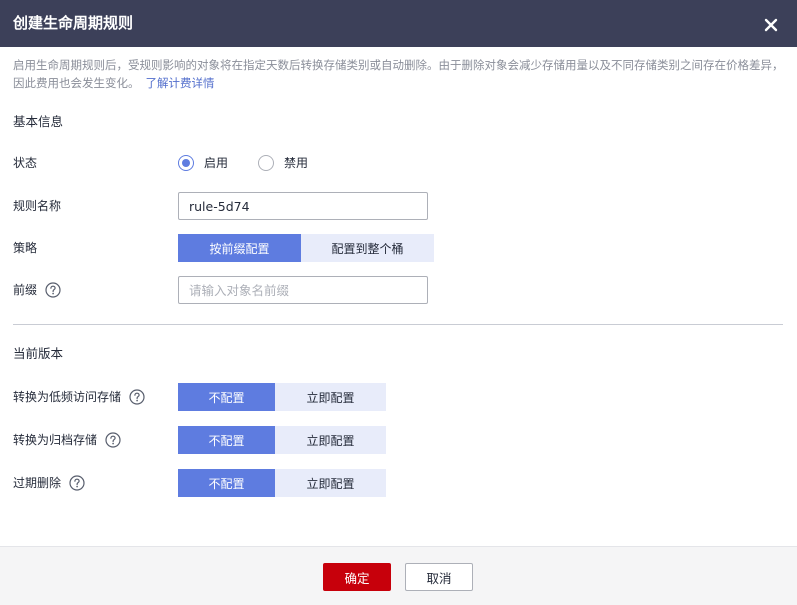 The image size is (797, 605). I want to click on dialog-title: 创建生命周期规则, so click(73, 23).